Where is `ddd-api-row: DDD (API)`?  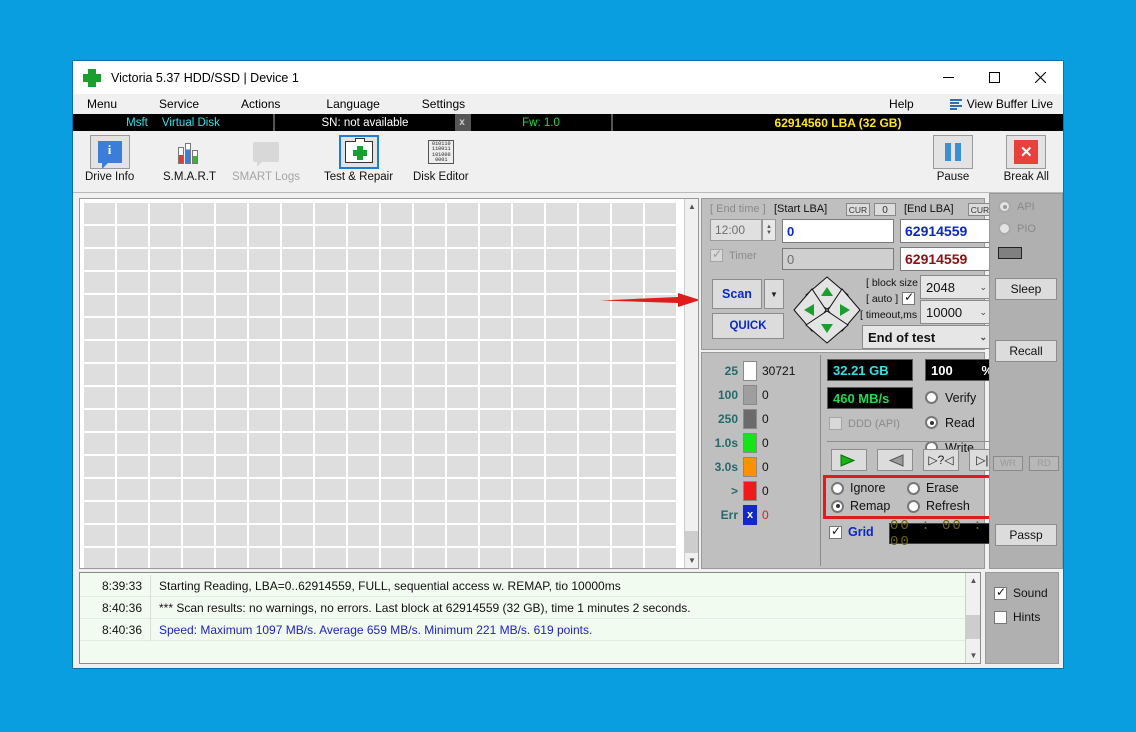 ddd-api-row: DDD (API) is located at coordinates (864, 423).